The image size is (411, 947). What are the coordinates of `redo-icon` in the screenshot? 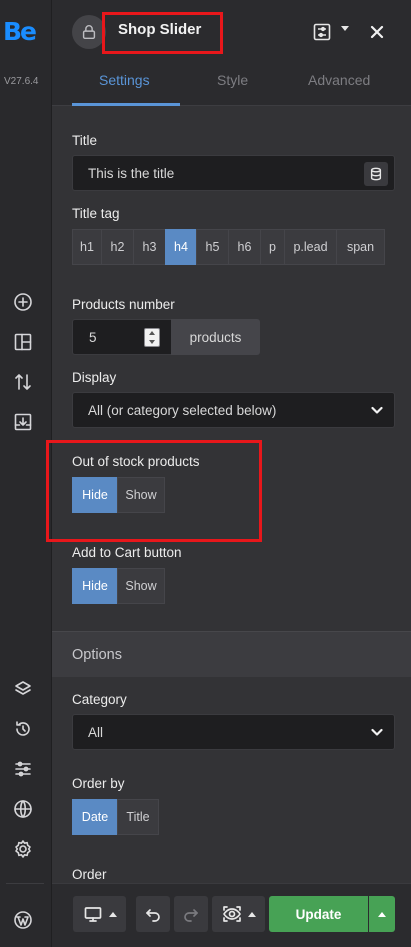 It's located at (191, 915).